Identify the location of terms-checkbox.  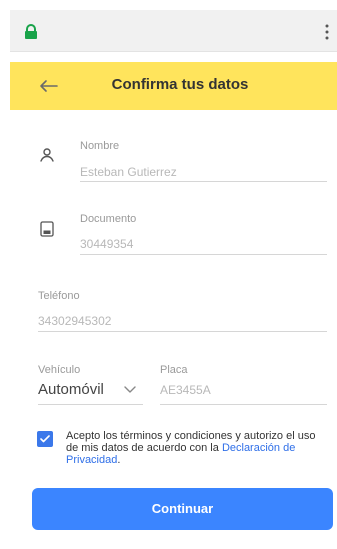
(45, 439).